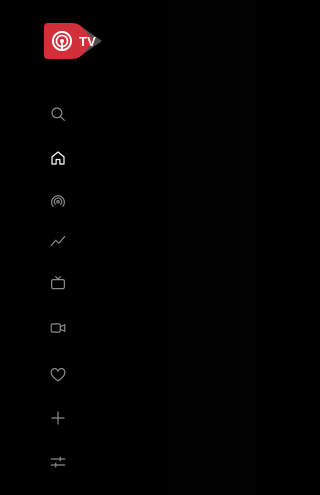 Image resolution: width=320 pixels, height=495 pixels. I want to click on trending-icon, so click(58, 241).